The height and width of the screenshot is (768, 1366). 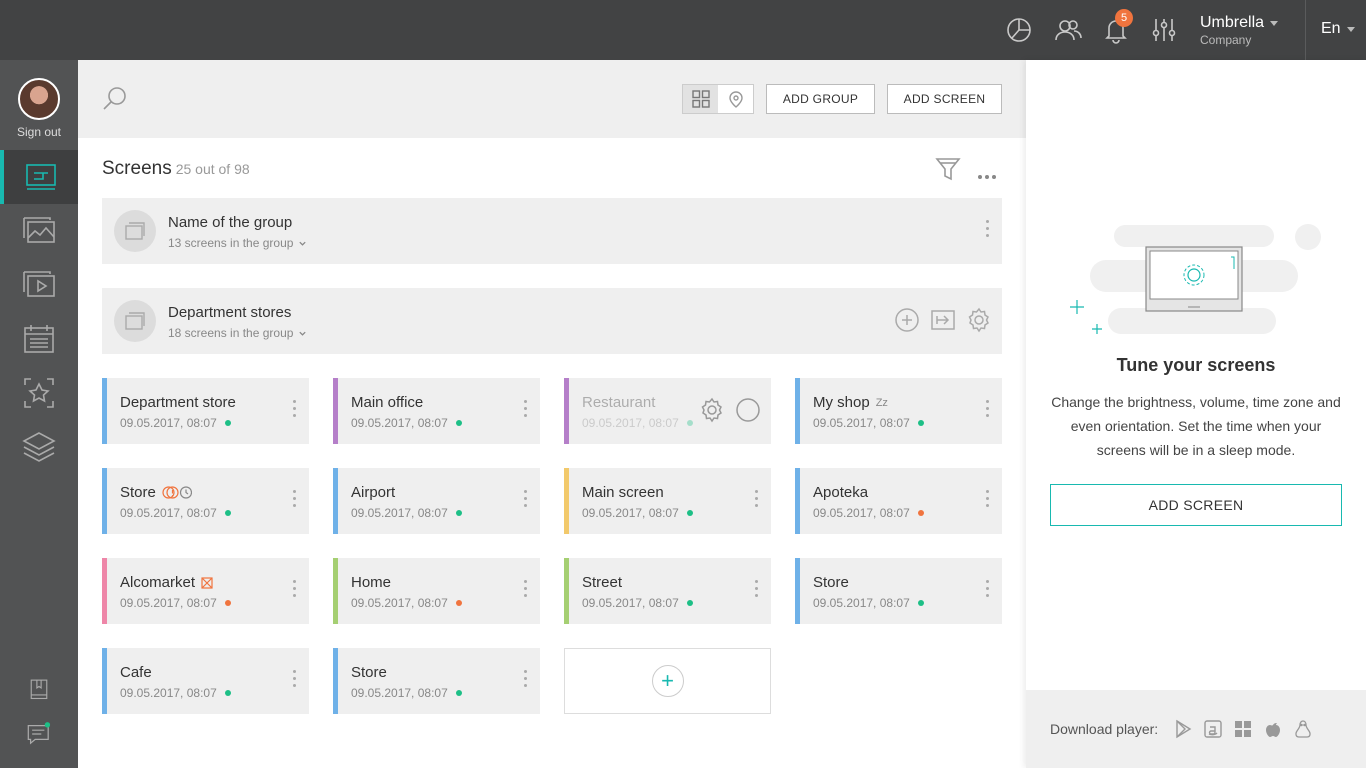 What do you see at coordinates (602, 582) in the screenshot?
I see `screen-card-name: Street` at bounding box center [602, 582].